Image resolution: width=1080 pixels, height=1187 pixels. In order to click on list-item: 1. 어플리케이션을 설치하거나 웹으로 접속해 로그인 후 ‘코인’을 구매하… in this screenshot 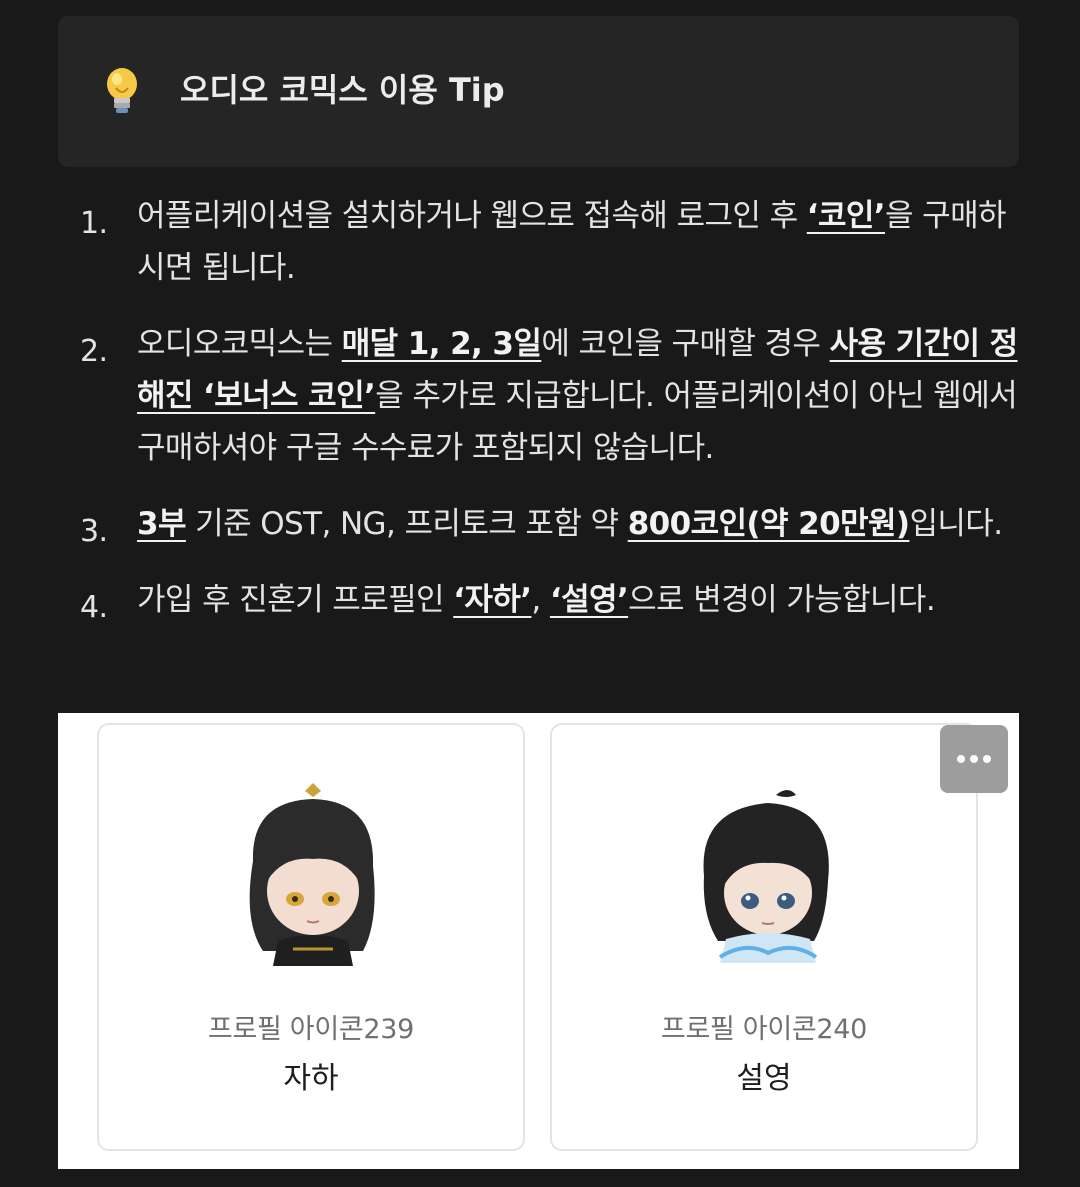, I will do `click(539, 242)`.